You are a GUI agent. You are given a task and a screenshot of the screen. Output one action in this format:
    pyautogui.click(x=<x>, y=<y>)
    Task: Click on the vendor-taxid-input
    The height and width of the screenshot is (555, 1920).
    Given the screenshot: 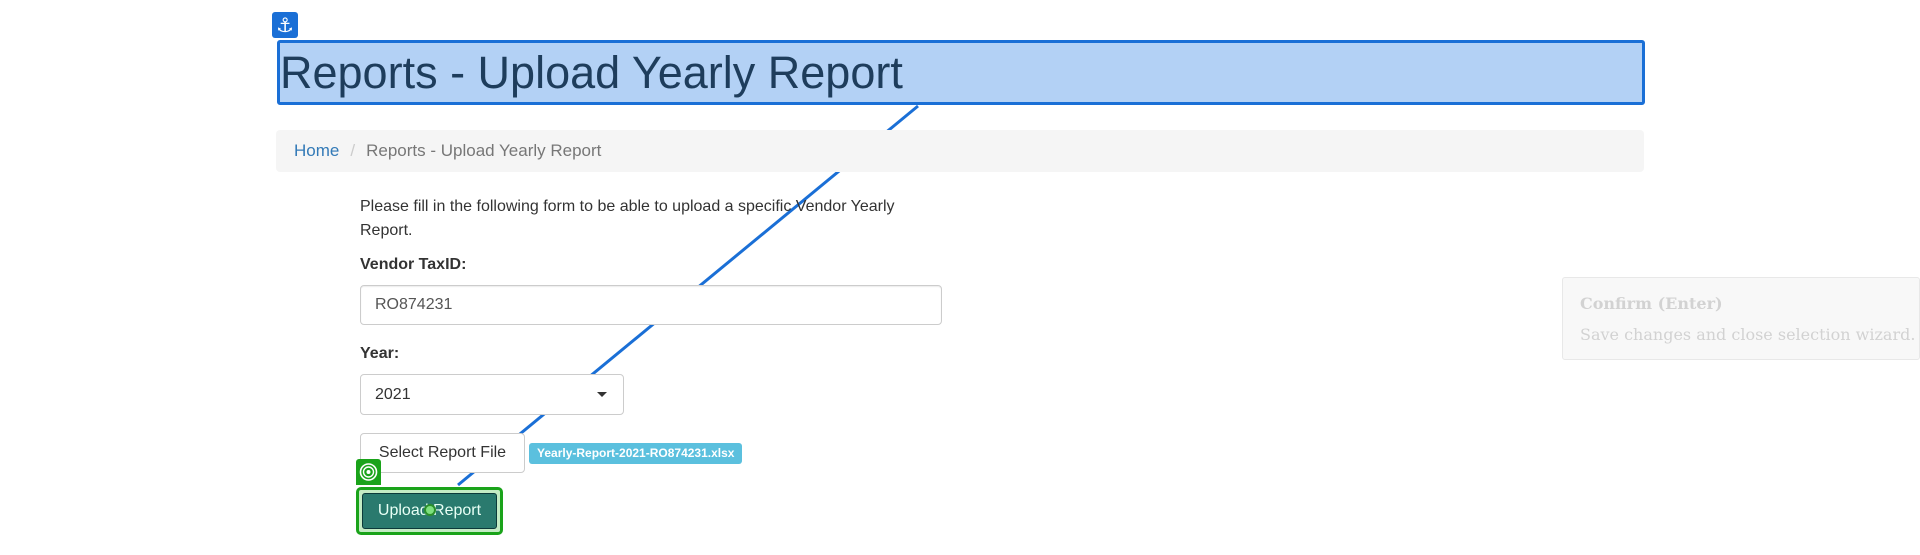 What is the action you would take?
    pyautogui.click(x=651, y=305)
    